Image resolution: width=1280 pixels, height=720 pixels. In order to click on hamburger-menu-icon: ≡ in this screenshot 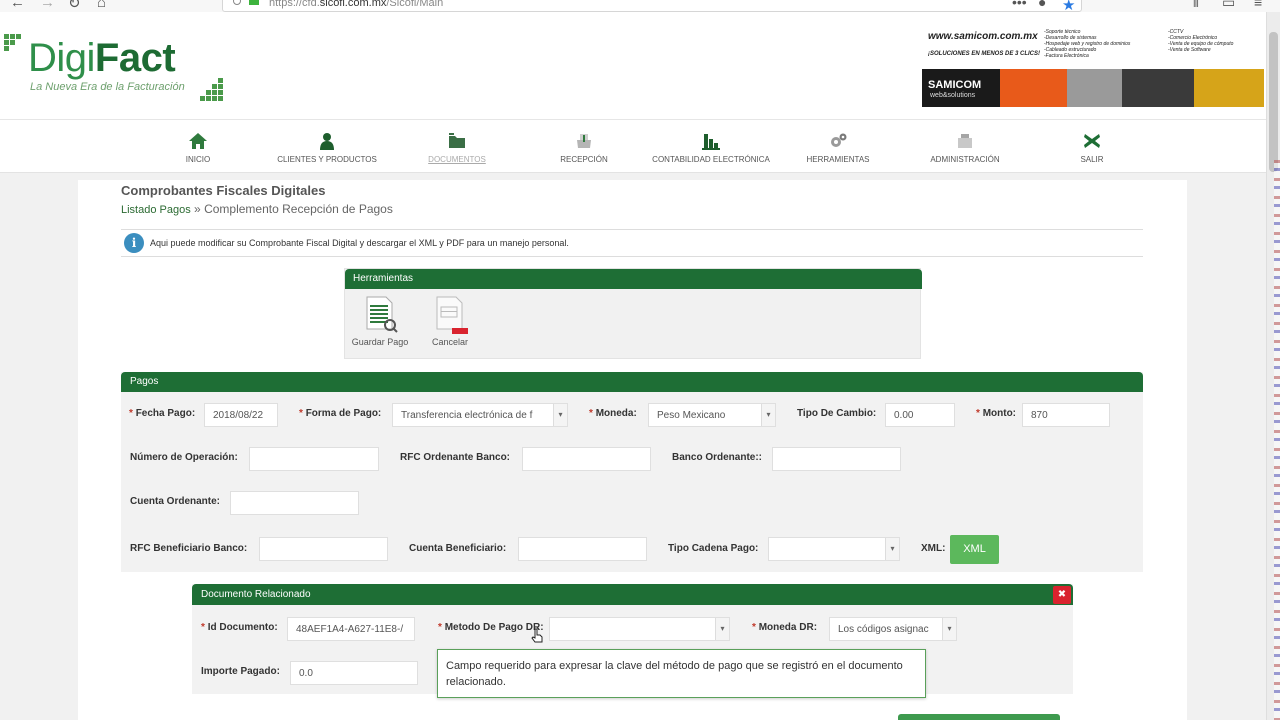, I will do `click(1258, 5)`.